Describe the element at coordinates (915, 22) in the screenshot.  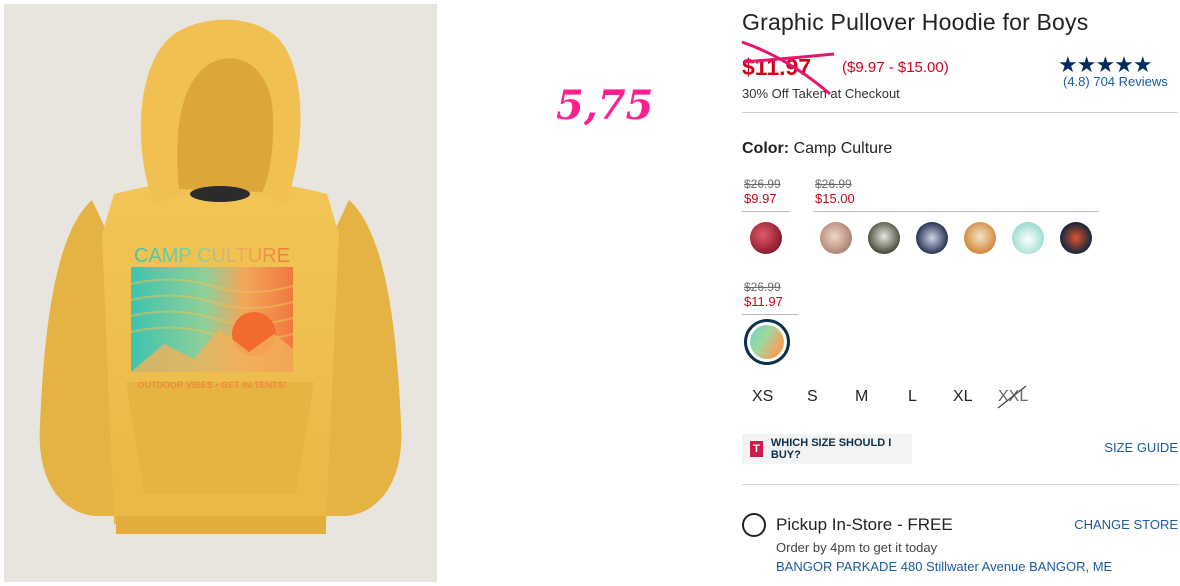
I see `product-title: Graphic Pullover Hoodie for Boys` at that location.